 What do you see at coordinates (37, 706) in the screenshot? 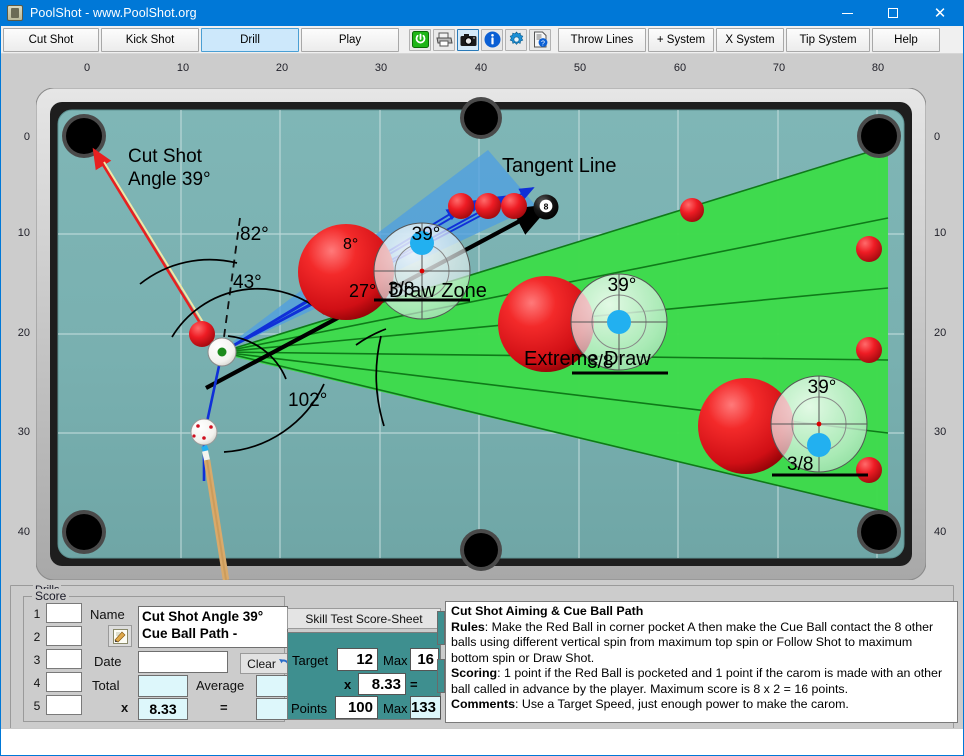
I see `score-row-label: 5` at bounding box center [37, 706].